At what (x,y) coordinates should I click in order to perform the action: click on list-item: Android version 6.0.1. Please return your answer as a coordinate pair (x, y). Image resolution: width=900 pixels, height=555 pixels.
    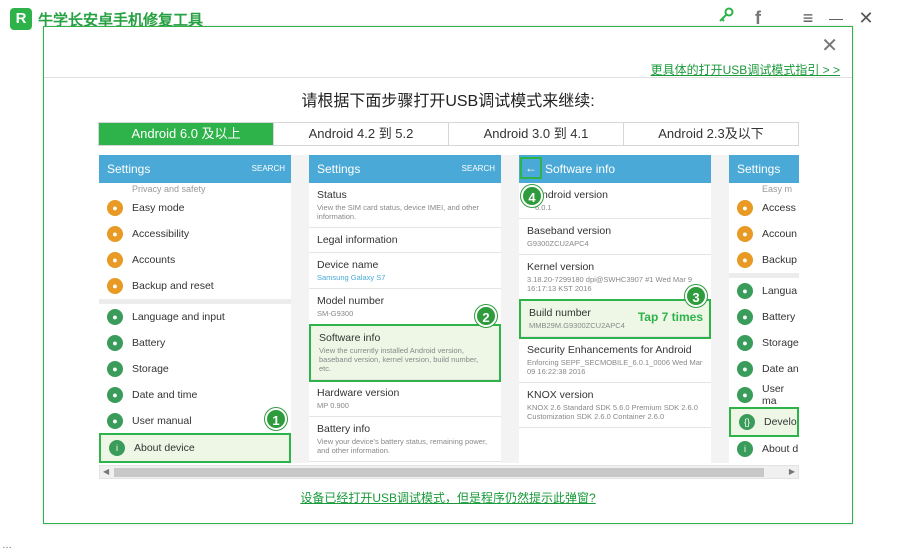
    Looking at the image, I should click on (615, 201).